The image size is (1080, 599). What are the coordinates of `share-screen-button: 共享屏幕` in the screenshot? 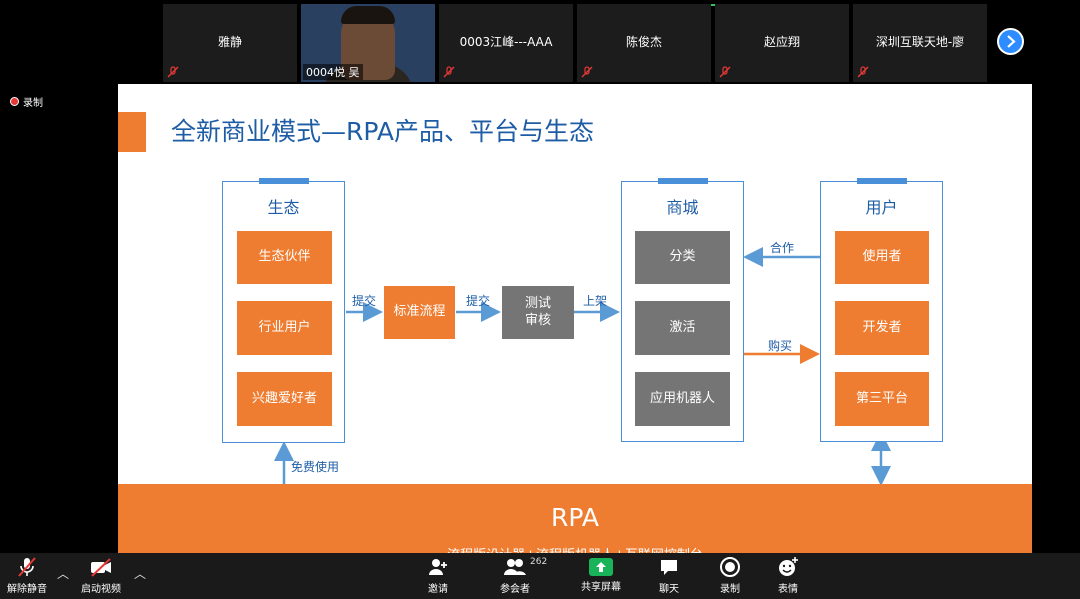 It's located at (601, 576).